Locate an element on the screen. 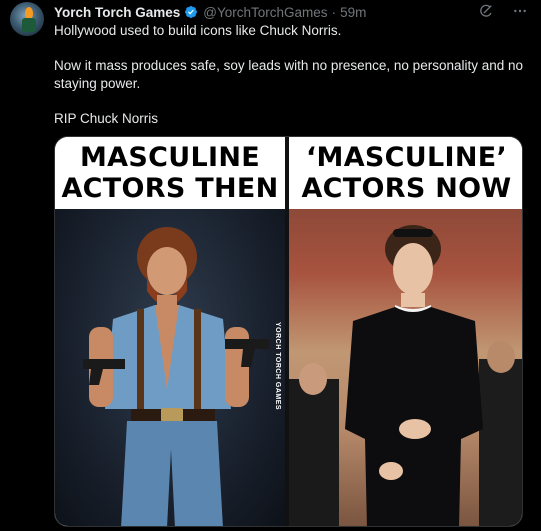 The image size is (541, 531). grok-icon is located at coordinates (486, 11).